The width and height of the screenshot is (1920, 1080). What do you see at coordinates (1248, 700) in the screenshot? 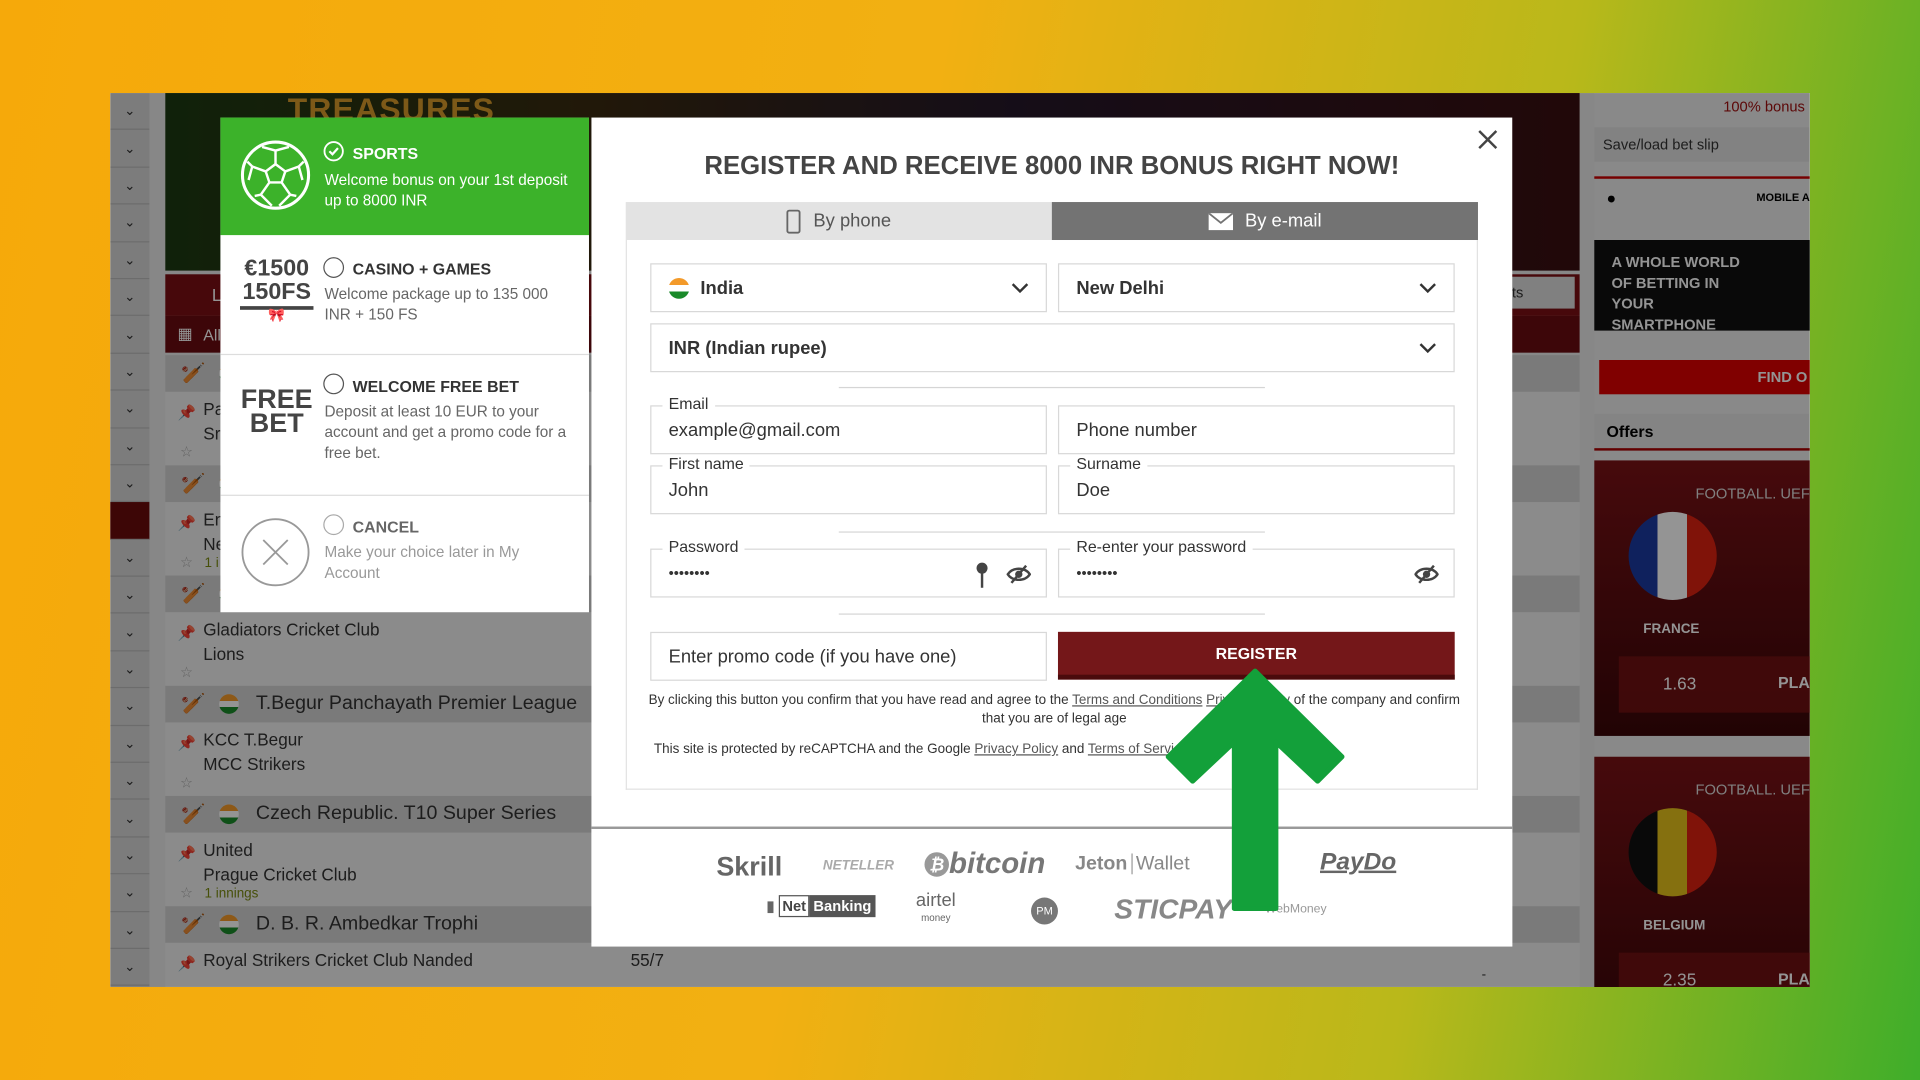
I see `privacy-policy-link: Privacy Policy` at bounding box center [1248, 700].